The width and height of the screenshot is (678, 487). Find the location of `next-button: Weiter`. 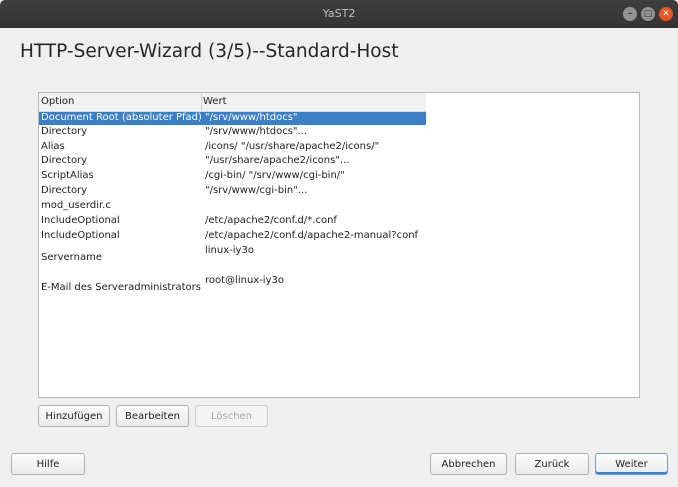

next-button: Weiter is located at coordinates (631, 464).